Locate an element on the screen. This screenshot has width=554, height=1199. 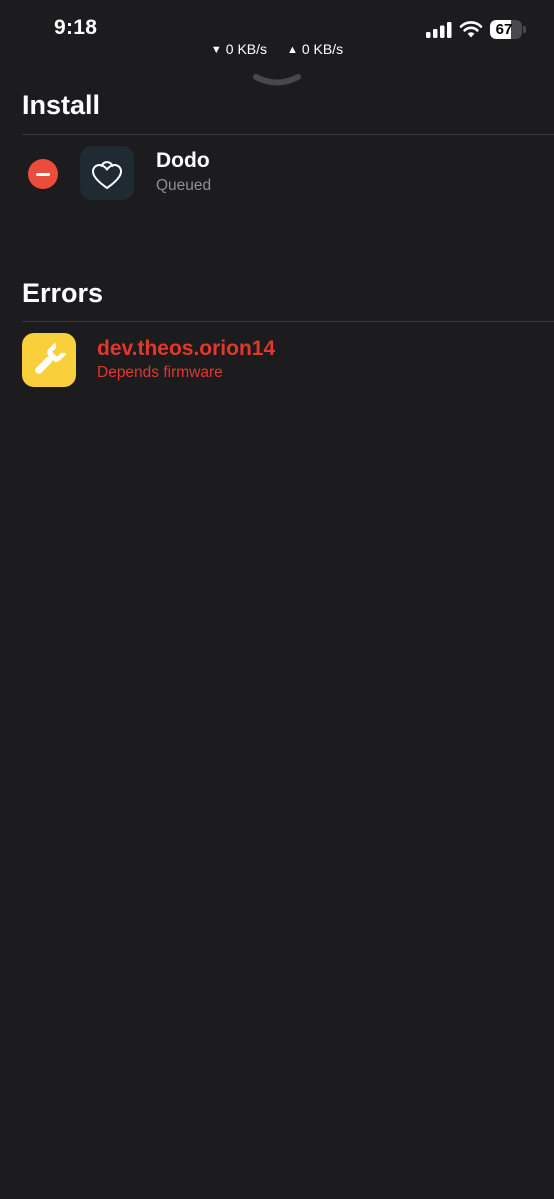
download-speed-value: 0 KB/s is located at coordinates (246, 49).